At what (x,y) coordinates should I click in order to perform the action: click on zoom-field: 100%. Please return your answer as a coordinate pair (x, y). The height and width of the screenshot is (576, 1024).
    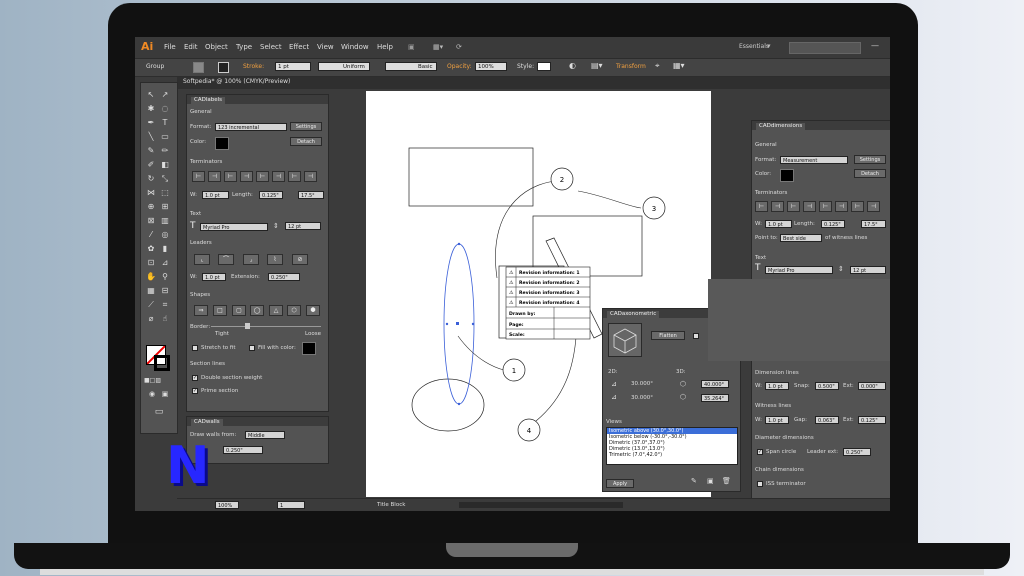
    Looking at the image, I should click on (227, 505).